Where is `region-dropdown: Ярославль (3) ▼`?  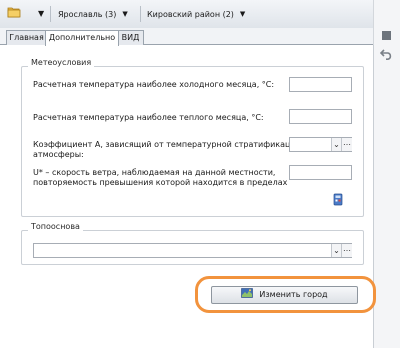
region-dropdown: Ярославль (3) ▼ is located at coordinates (93, 14).